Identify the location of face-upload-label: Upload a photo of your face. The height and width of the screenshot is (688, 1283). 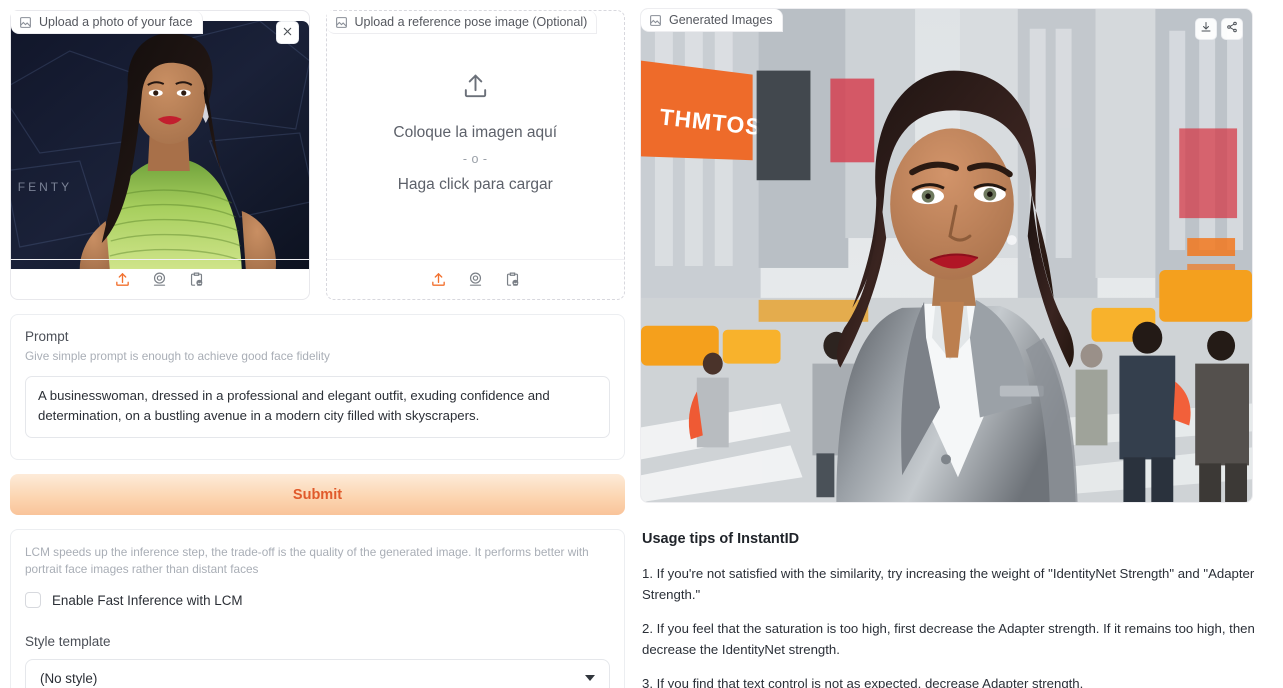
(107, 22).